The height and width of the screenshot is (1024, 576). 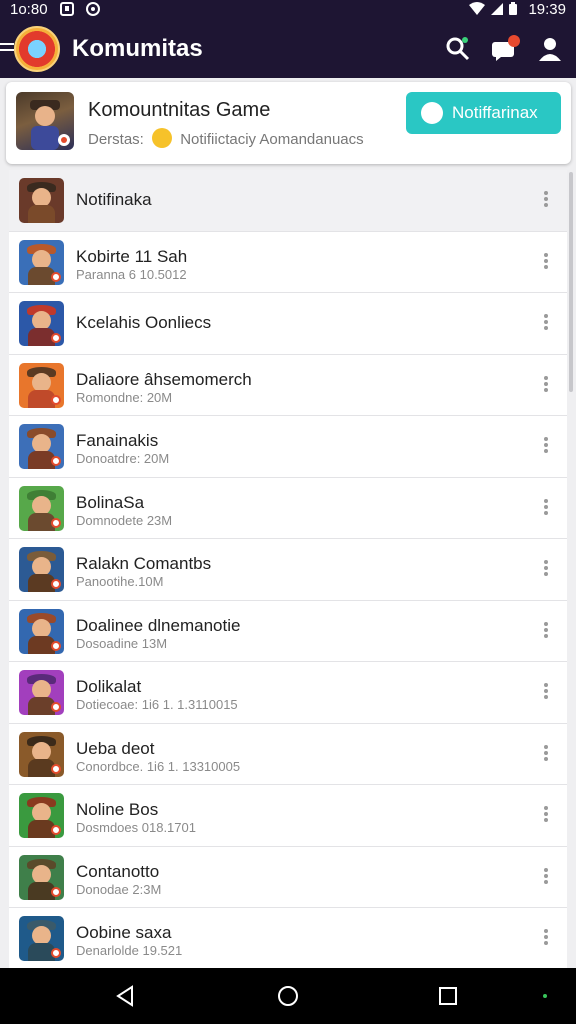 What do you see at coordinates (132, 256) in the screenshot?
I see `list-item-title: Kobirte 11 Sah` at bounding box center [132, 256].